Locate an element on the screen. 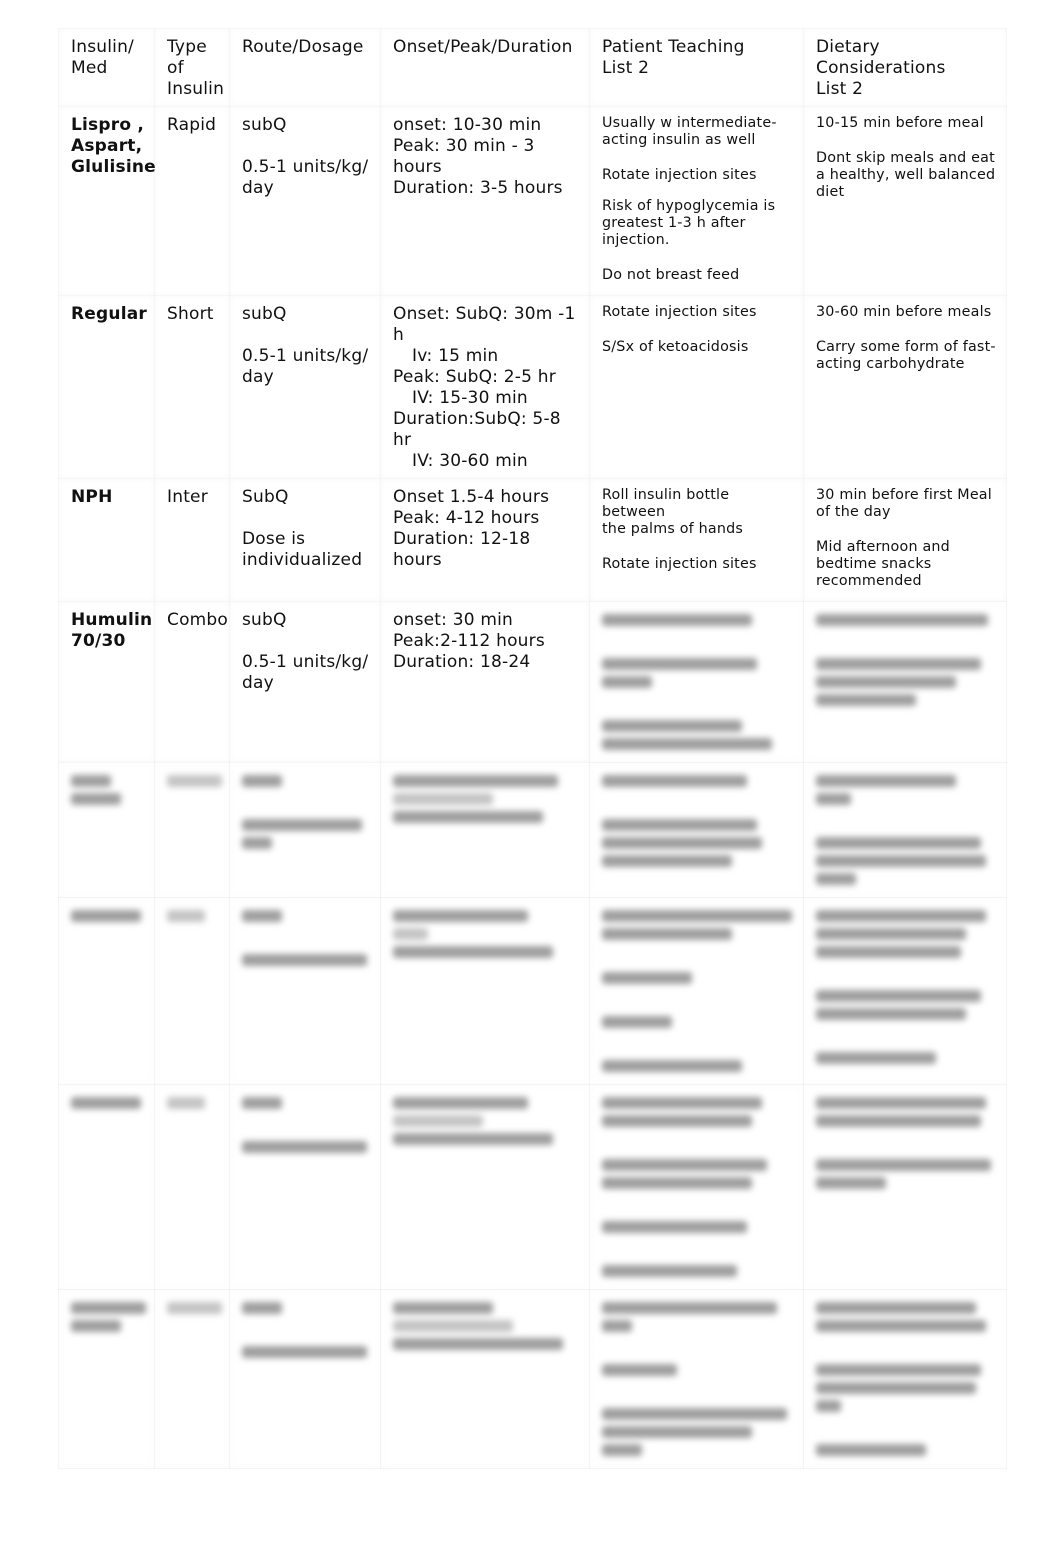 The image size is (1062, 1556). header-type-of-insulin: Type of Insulin is located at coordinates (192, 68).